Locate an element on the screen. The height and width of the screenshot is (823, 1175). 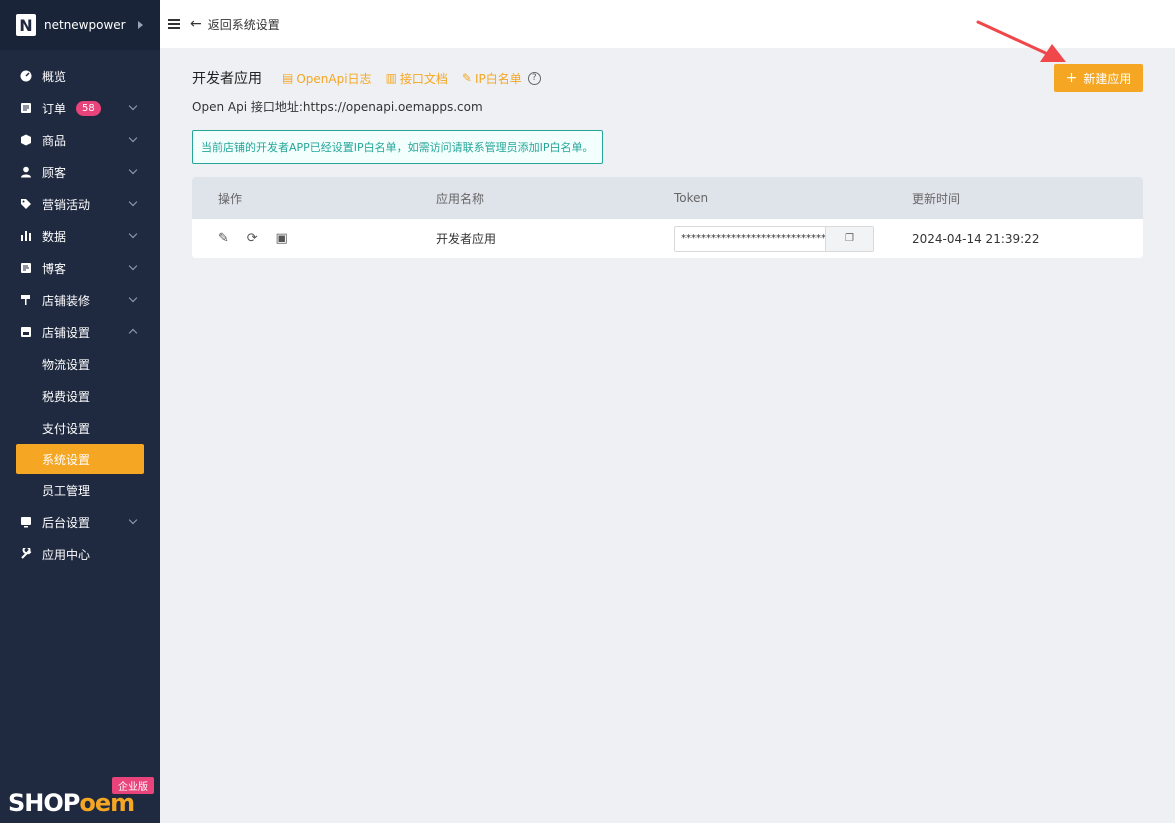
paint-roller-icon is located at coordinates (26, 300).